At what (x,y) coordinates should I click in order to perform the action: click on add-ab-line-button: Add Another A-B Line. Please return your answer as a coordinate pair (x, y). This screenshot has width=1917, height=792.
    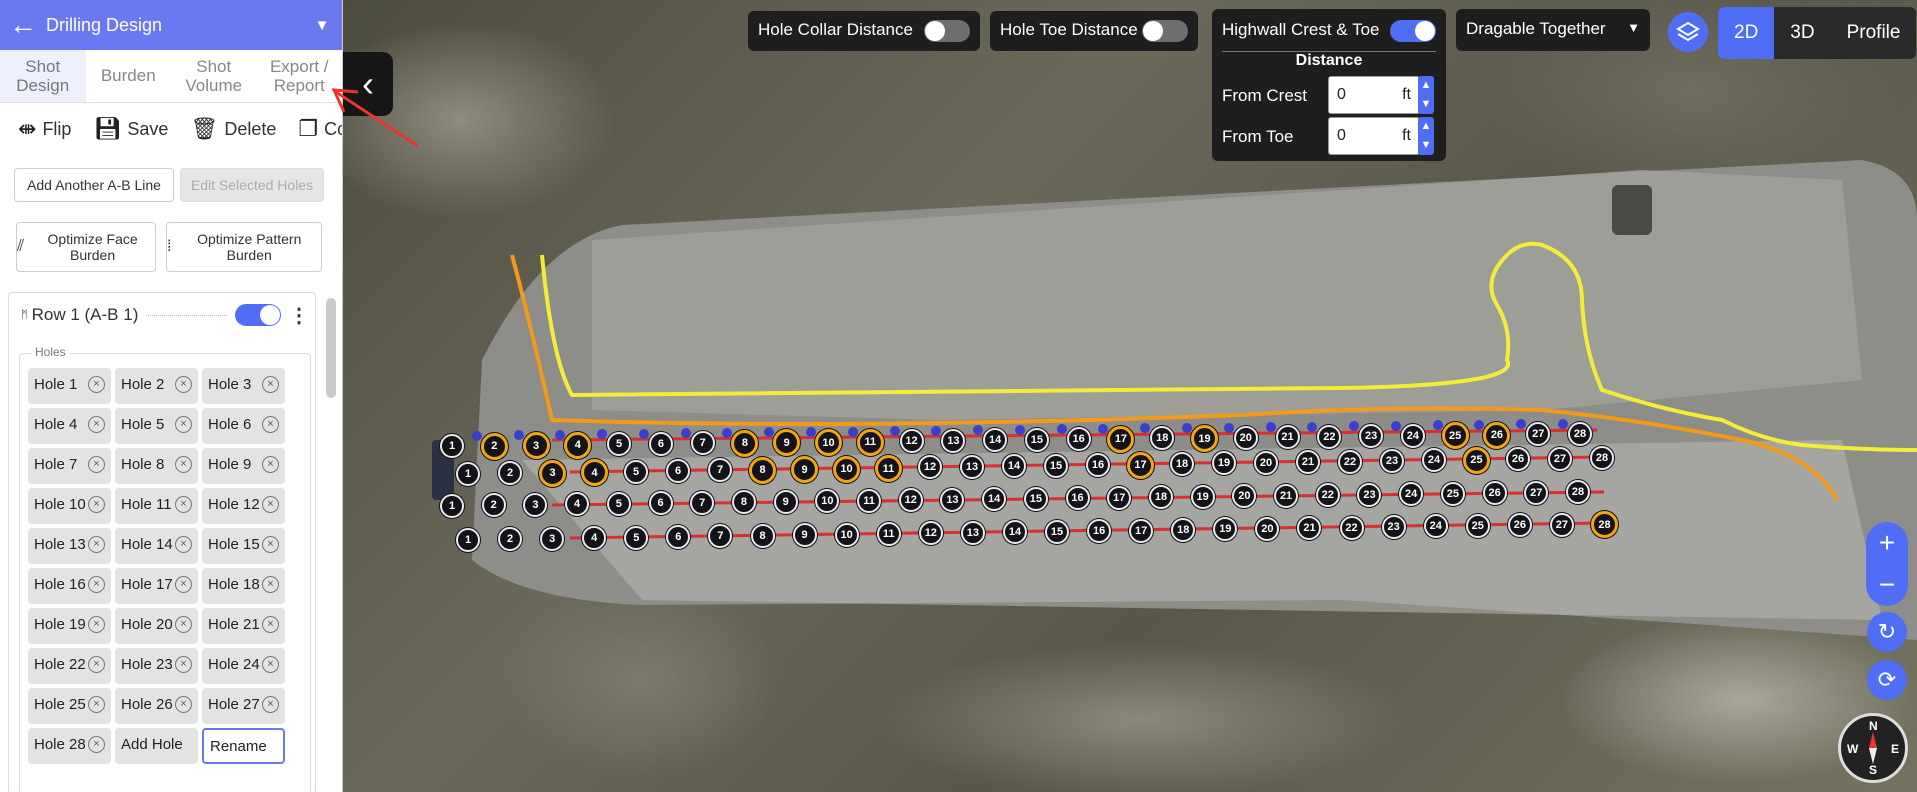
    Looking at the image, I should click on (94, 185).